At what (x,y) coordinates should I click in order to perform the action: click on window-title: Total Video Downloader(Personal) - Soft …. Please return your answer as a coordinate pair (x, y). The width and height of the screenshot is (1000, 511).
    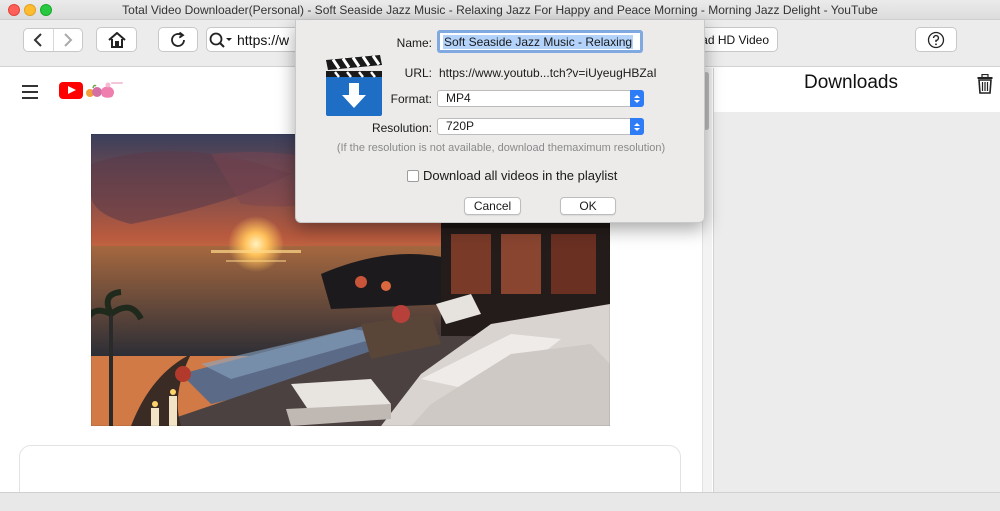
    Looking at the image, I should click on (500, 10).